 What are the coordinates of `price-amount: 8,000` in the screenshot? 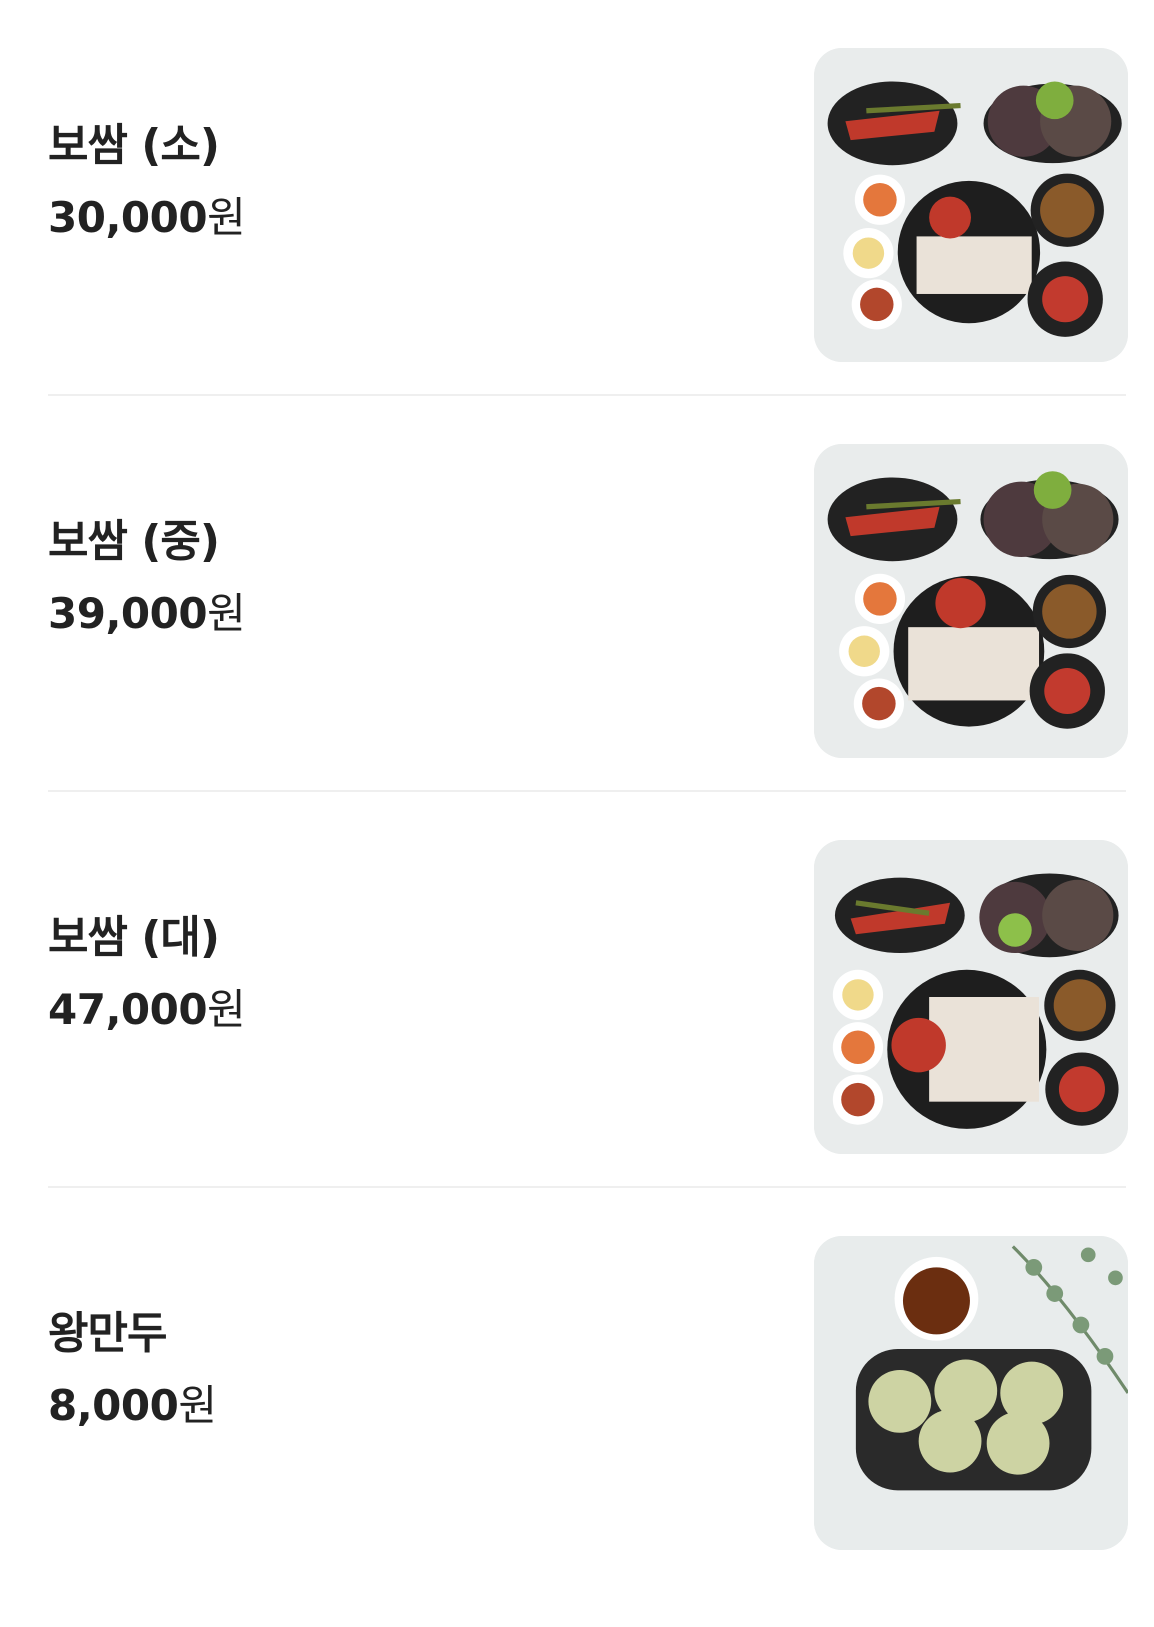 It's located at (113, 1405).